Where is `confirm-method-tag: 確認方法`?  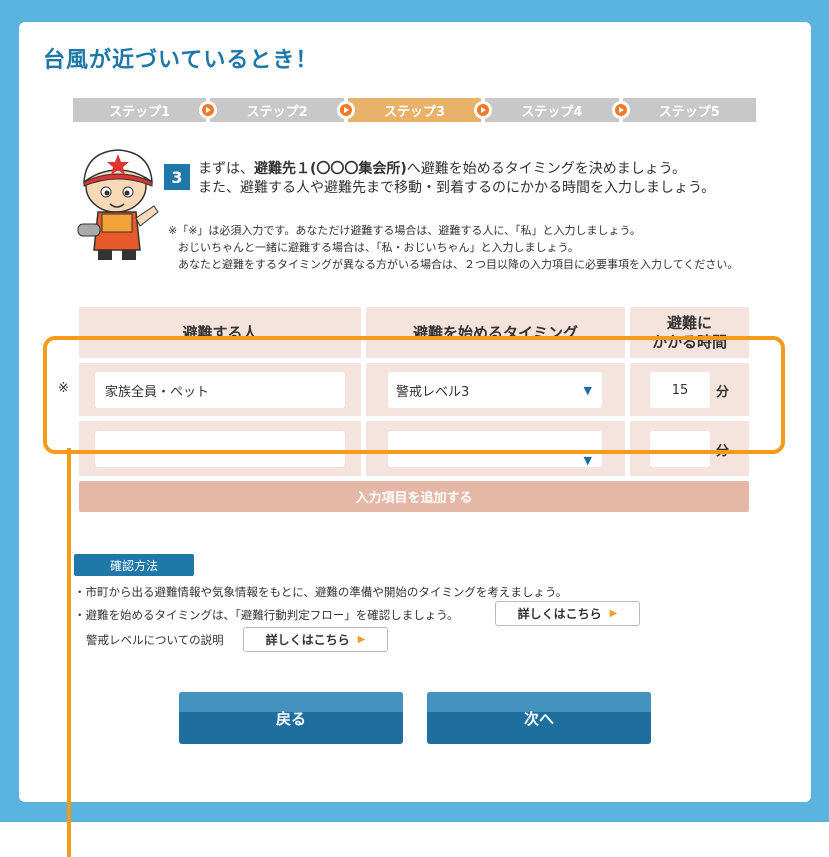
confirm-method-tag: 確認方法 is located at coordinates (134, 565).